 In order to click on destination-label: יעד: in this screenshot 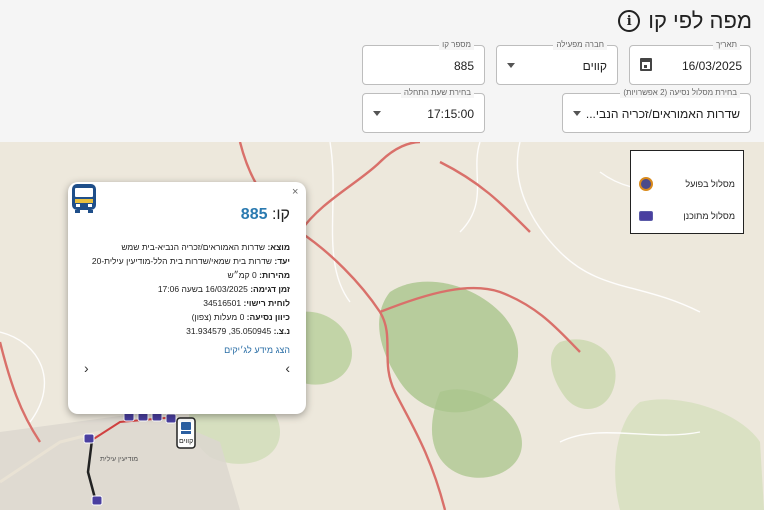, I will do `click(282, 261)`.